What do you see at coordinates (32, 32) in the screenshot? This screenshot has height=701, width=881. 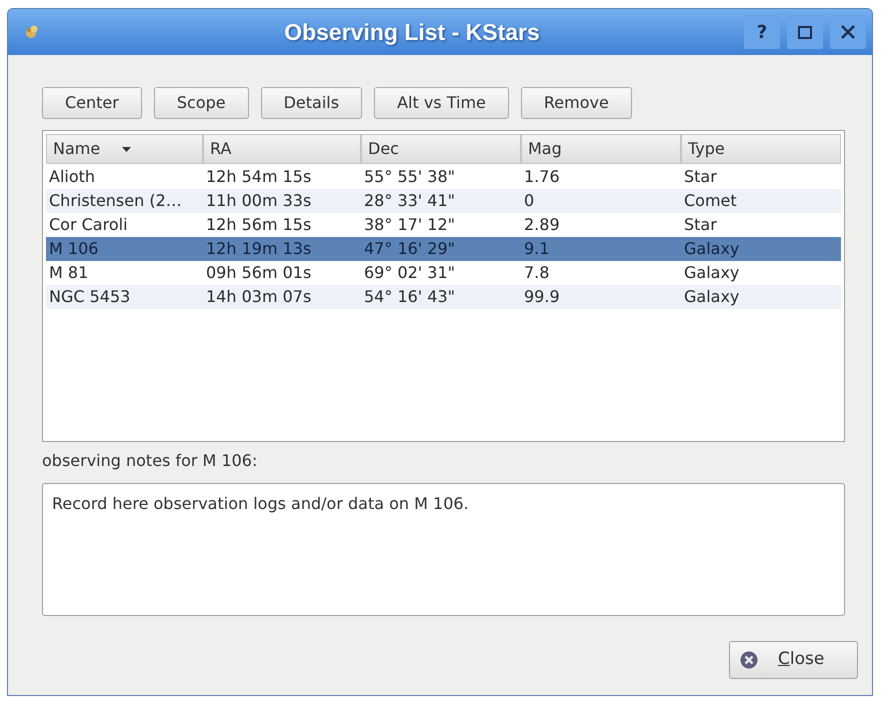 I see `app-icon` at bounding box center [32, 32].